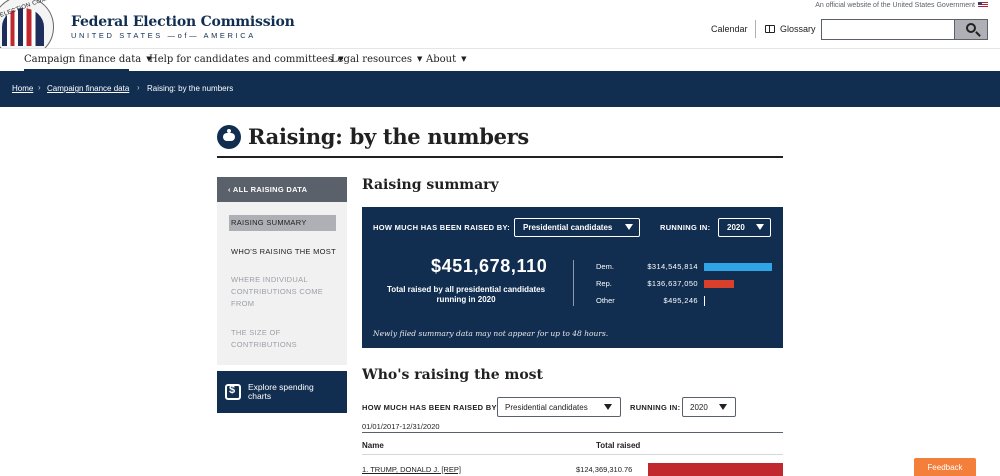  What do you see at coordinates (715, 469) in the screenshot?
I see `candidate-total-bar` at bounding box center [715, 469].